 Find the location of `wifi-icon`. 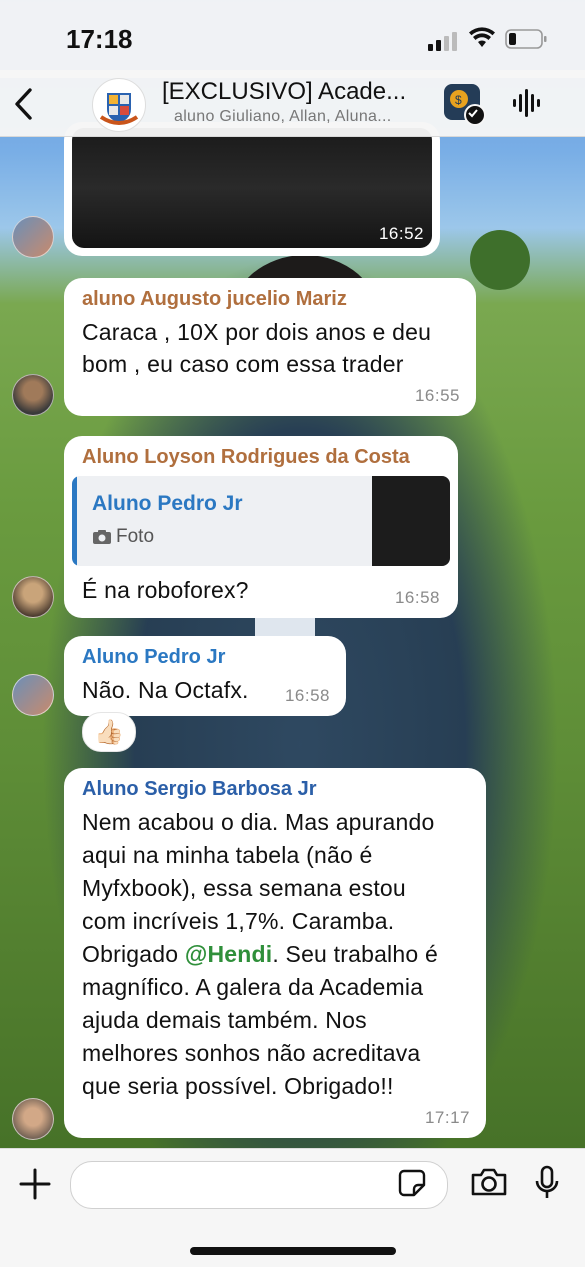

wifi-icon is located at coordinates (482, 37).